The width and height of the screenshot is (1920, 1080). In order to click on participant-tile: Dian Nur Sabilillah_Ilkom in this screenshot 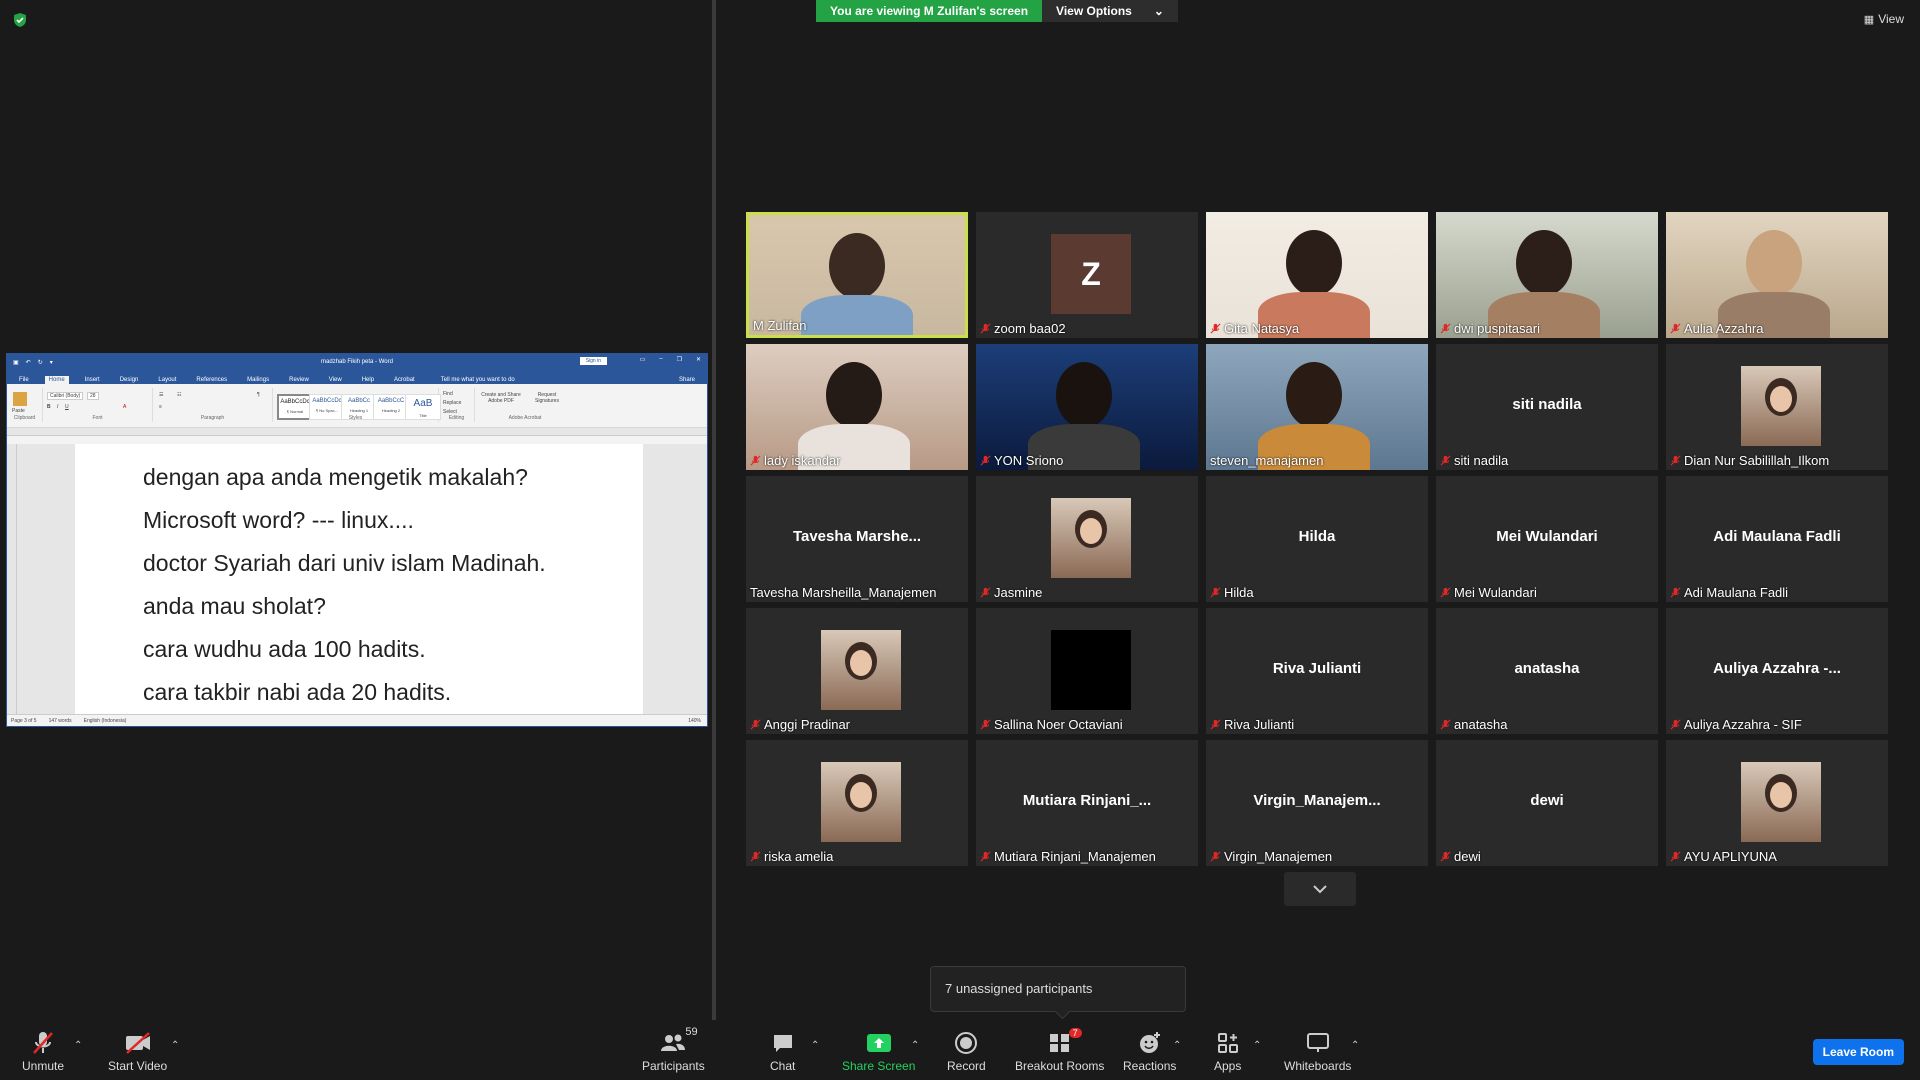, I will do `click(1777, 407)`.